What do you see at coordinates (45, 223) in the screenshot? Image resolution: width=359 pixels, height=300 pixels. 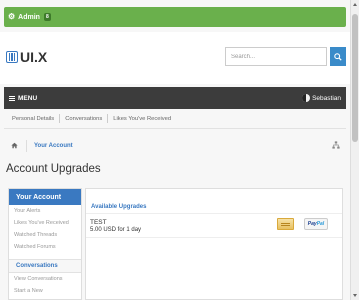 I see `sidebar-item-likes: Likes You've Received` at bounding box center [45, 223].